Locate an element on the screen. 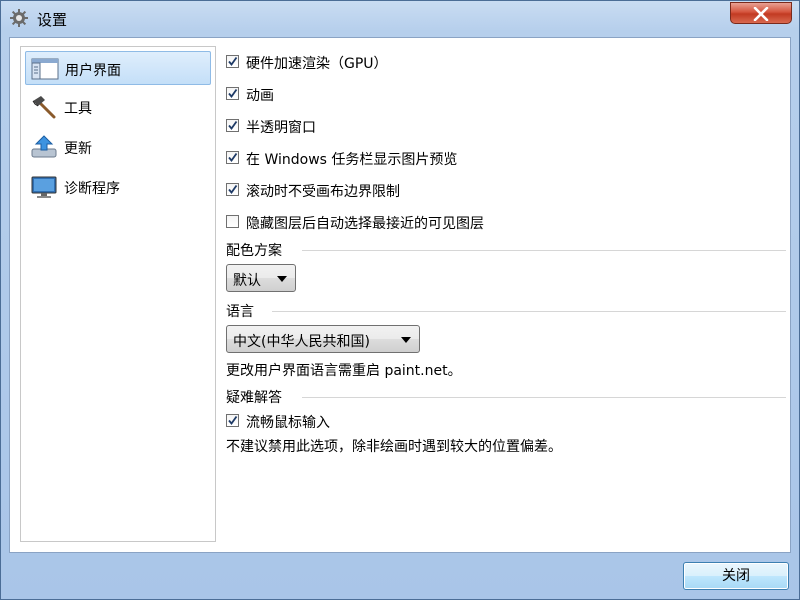 The width and height of the screenshot is (800, 600). window-close-button is located at coordinates (761, 13).